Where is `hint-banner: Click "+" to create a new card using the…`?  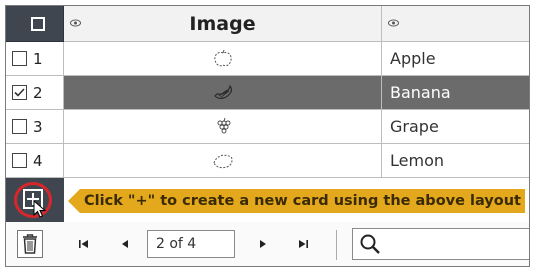
hint-banner: Click "+" to create a new card using the… is located at coordinates (296, 201).